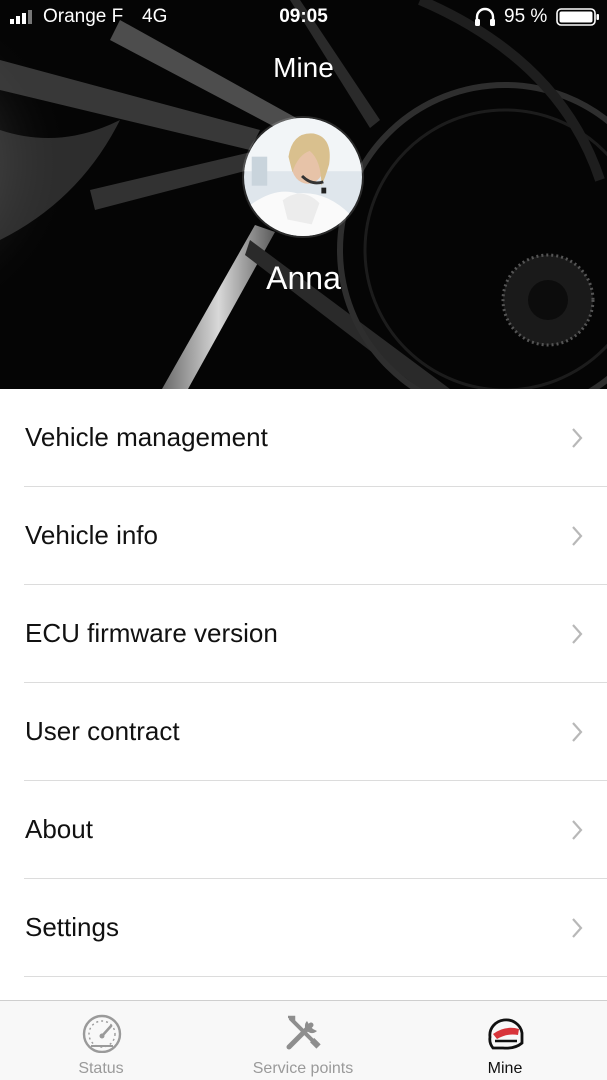 This screenshot has width=607, height=1080. Describe the element at coordinates (102, 731) in the screenshot. I see `menu-item-label: User contract` at that location.